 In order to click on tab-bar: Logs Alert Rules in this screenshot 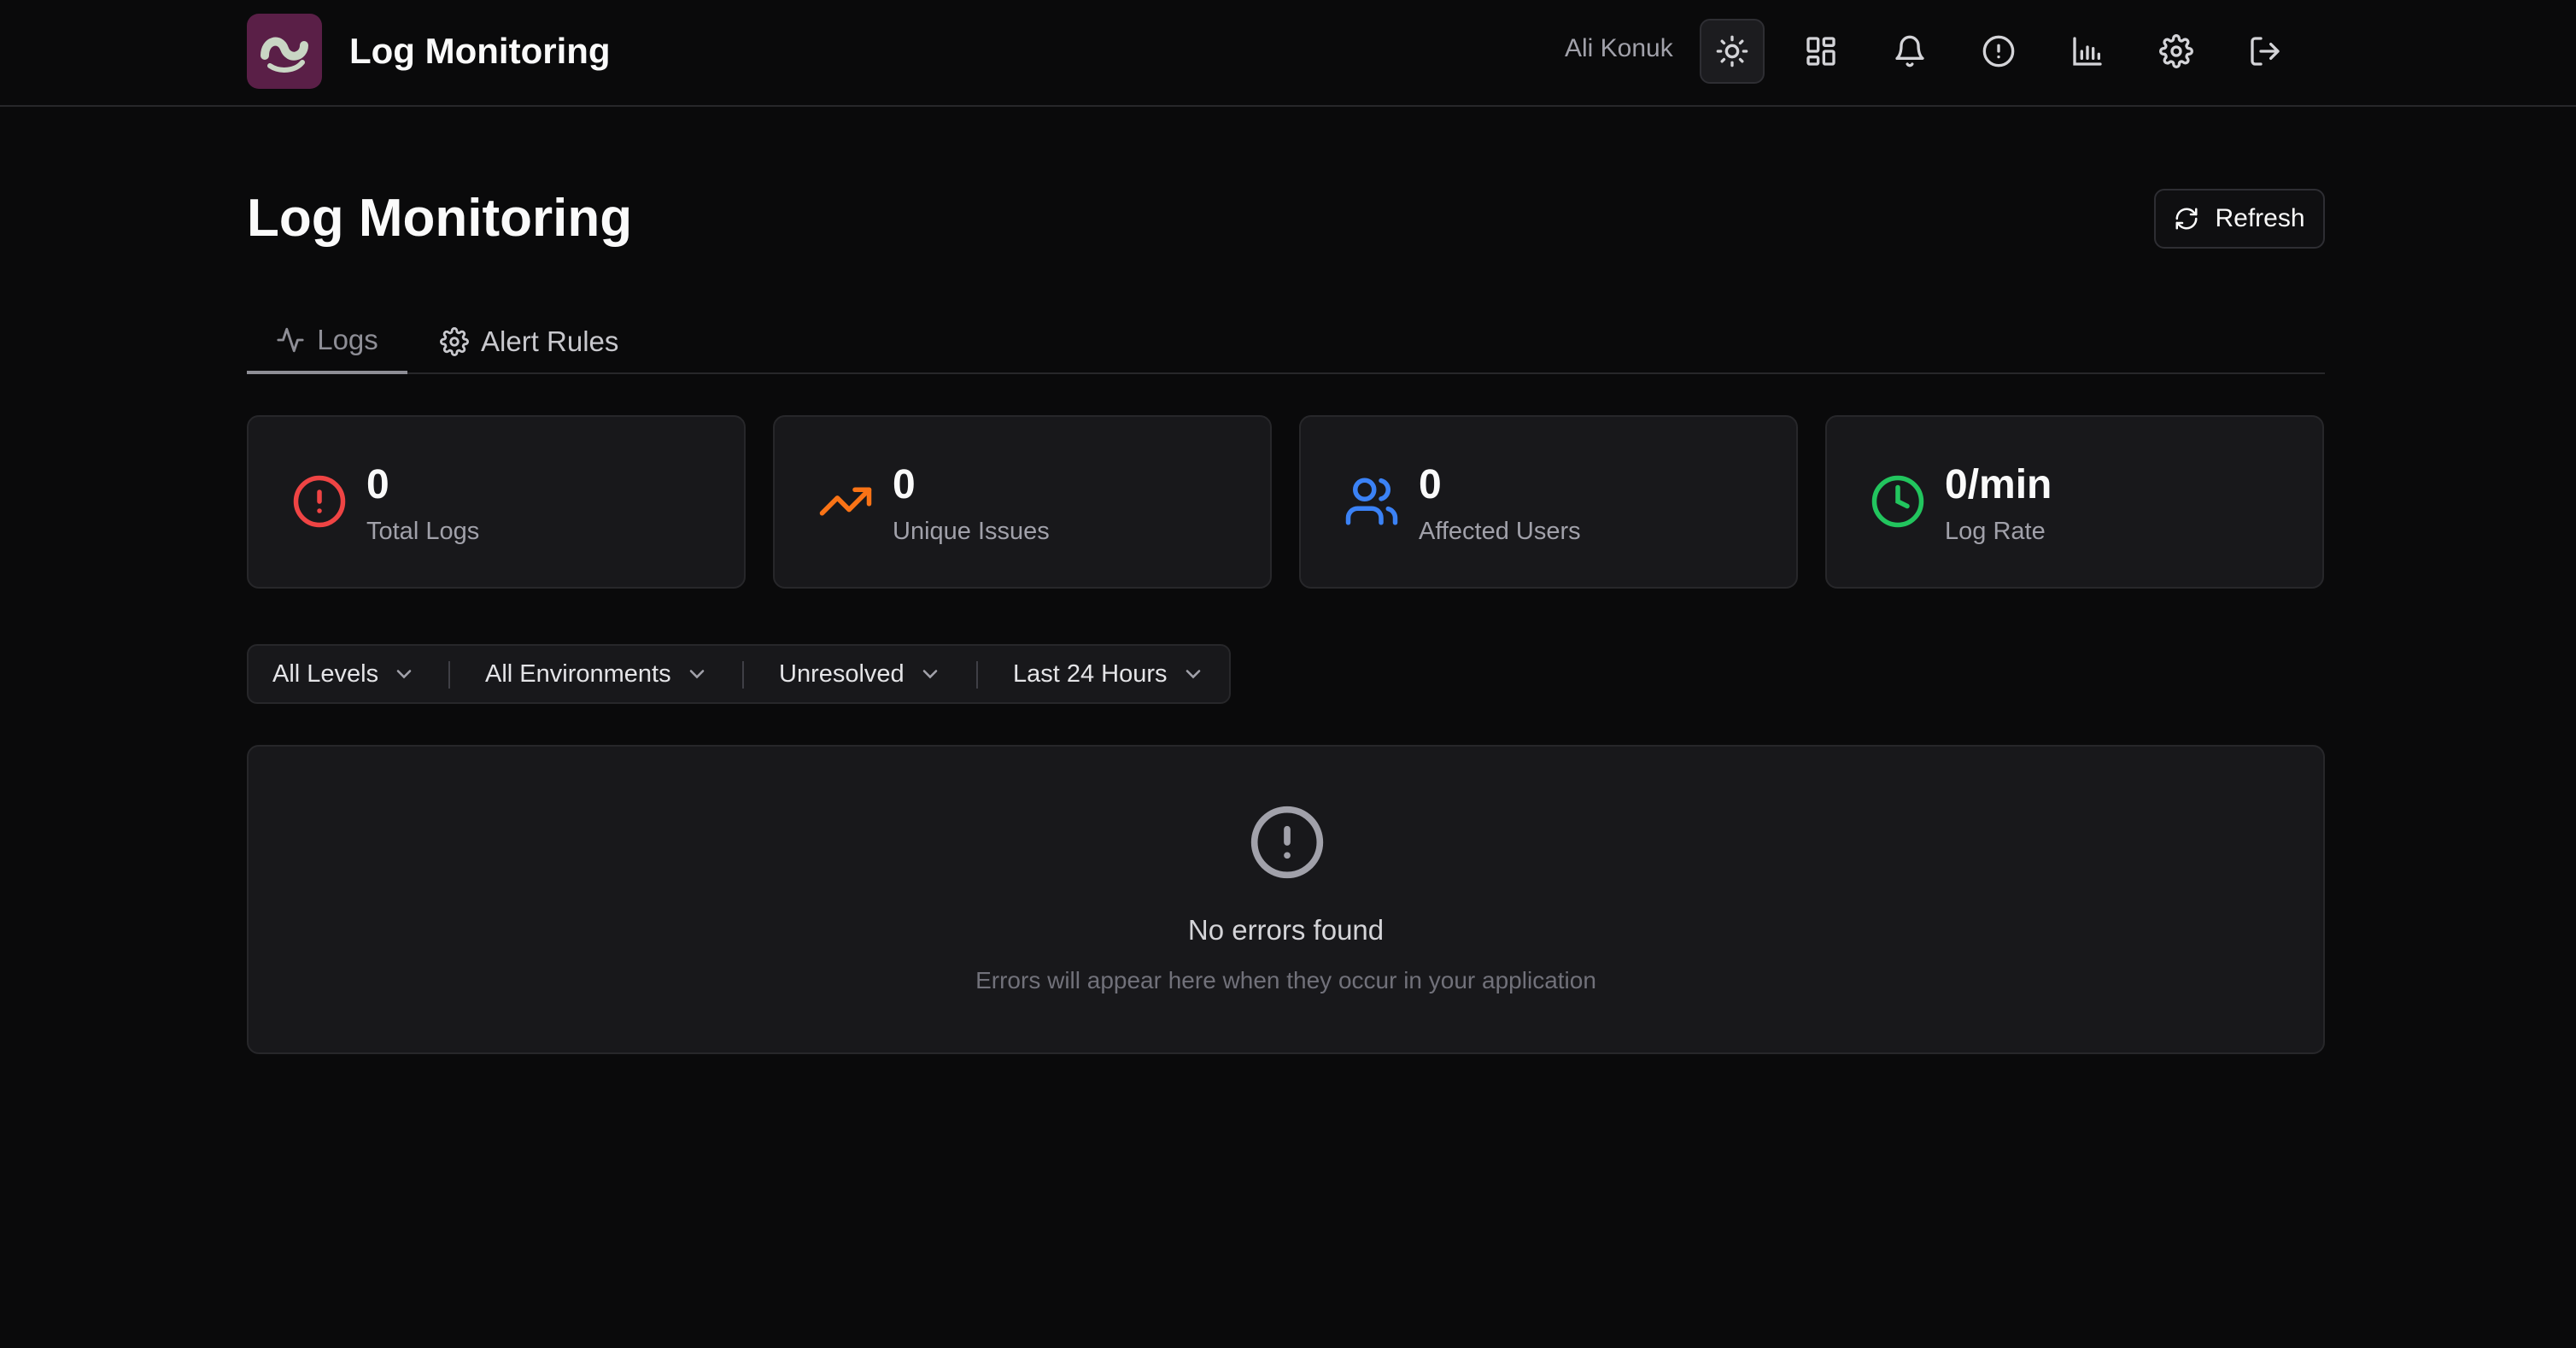, I will do `click(1286, 341)`.